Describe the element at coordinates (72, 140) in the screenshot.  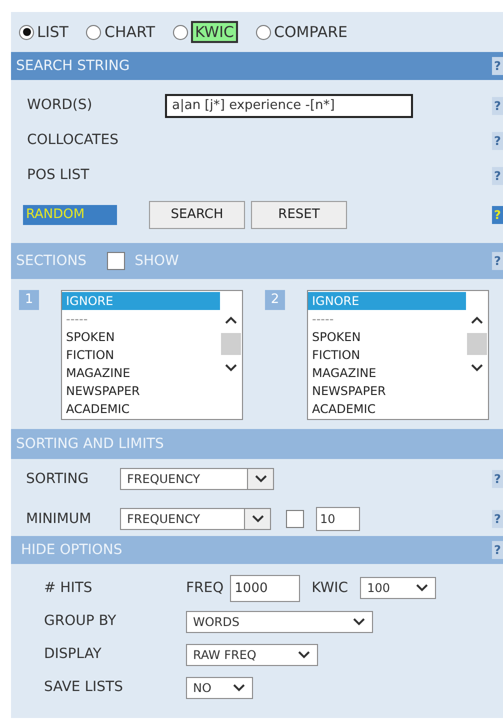
I see `field-label: COLLOCATES` at that location.